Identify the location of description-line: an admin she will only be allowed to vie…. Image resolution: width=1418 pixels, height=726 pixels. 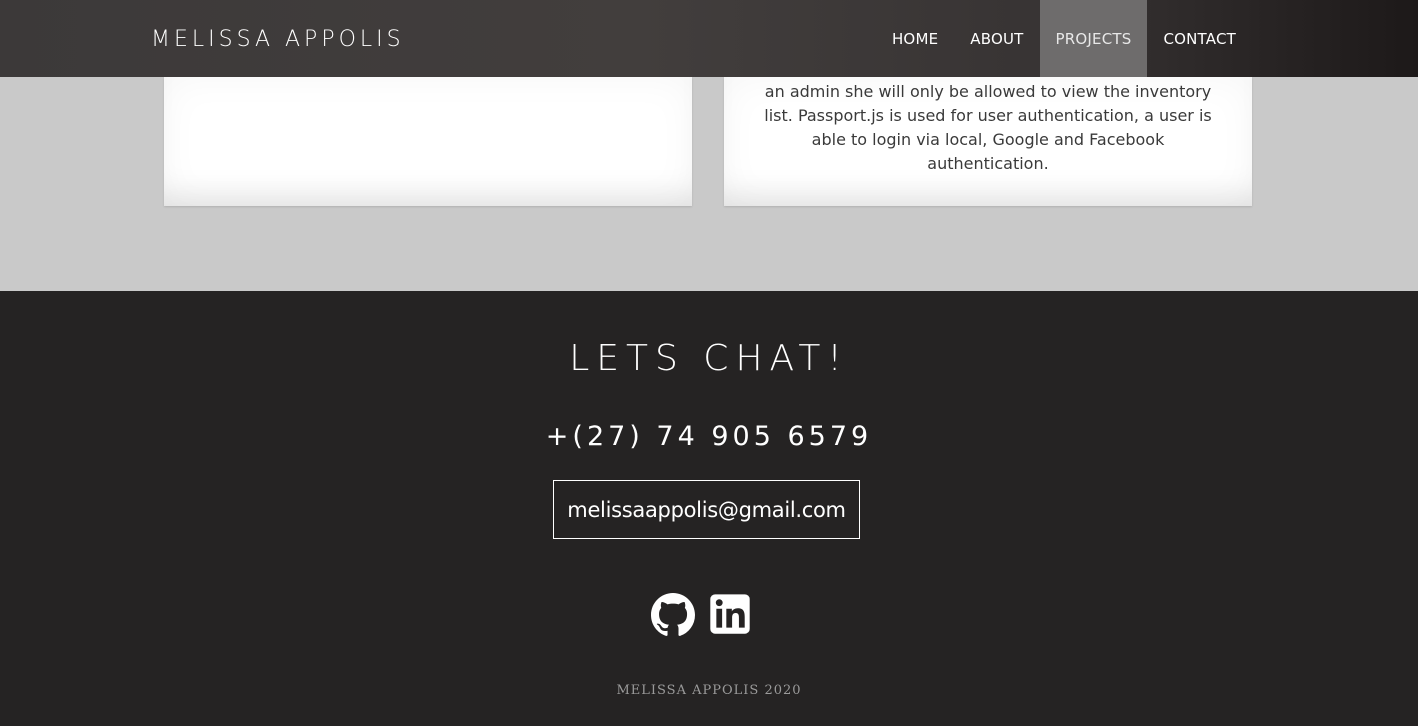
(988, 91).